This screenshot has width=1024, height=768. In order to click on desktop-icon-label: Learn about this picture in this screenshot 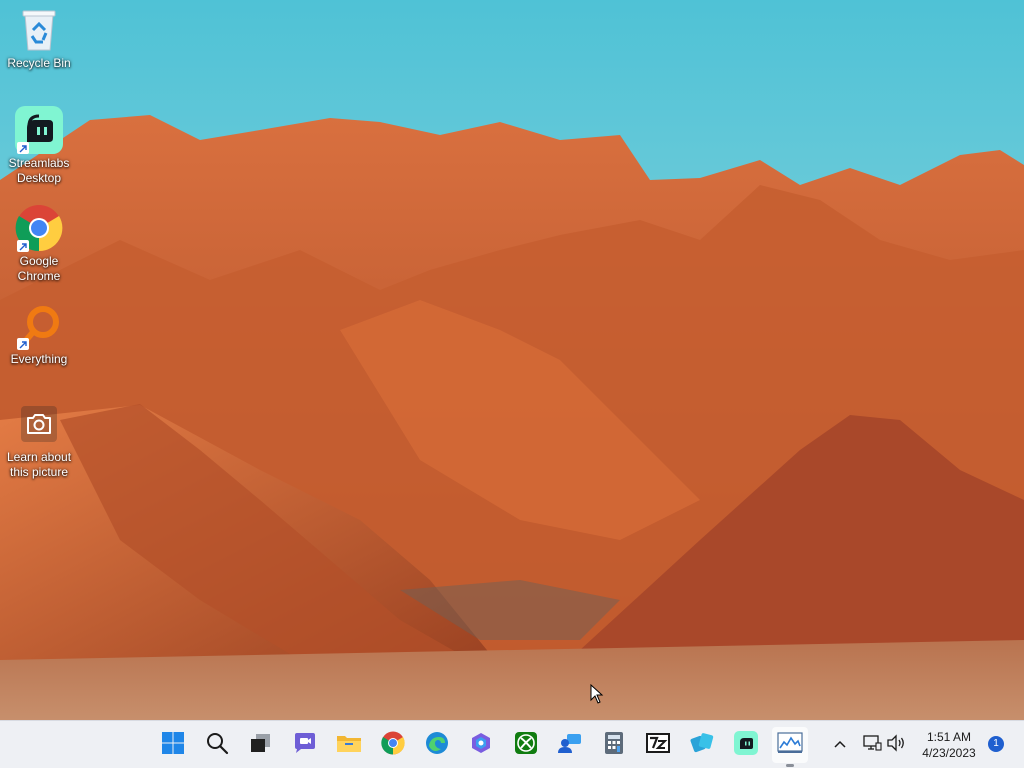, I will do `click(39, 464)`.